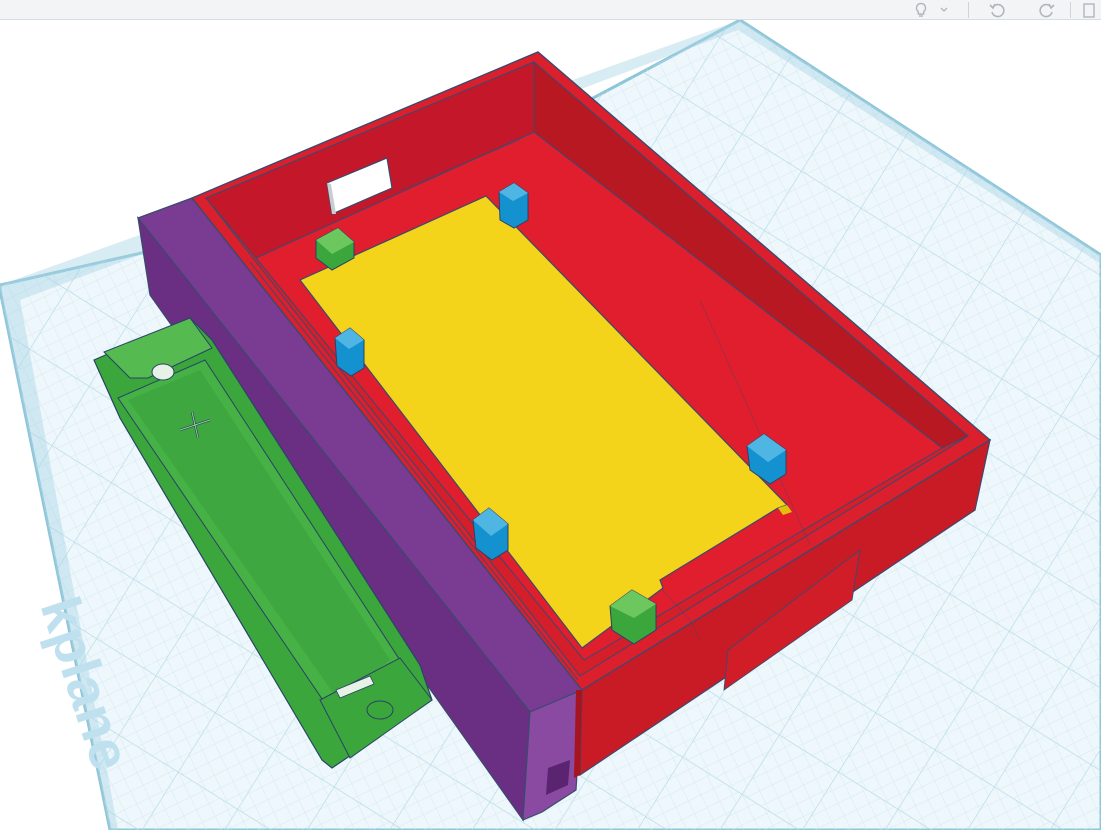  Describe the element at coordinates (968, 10) in the screenshot. I see `toolbar-divider` at that location.